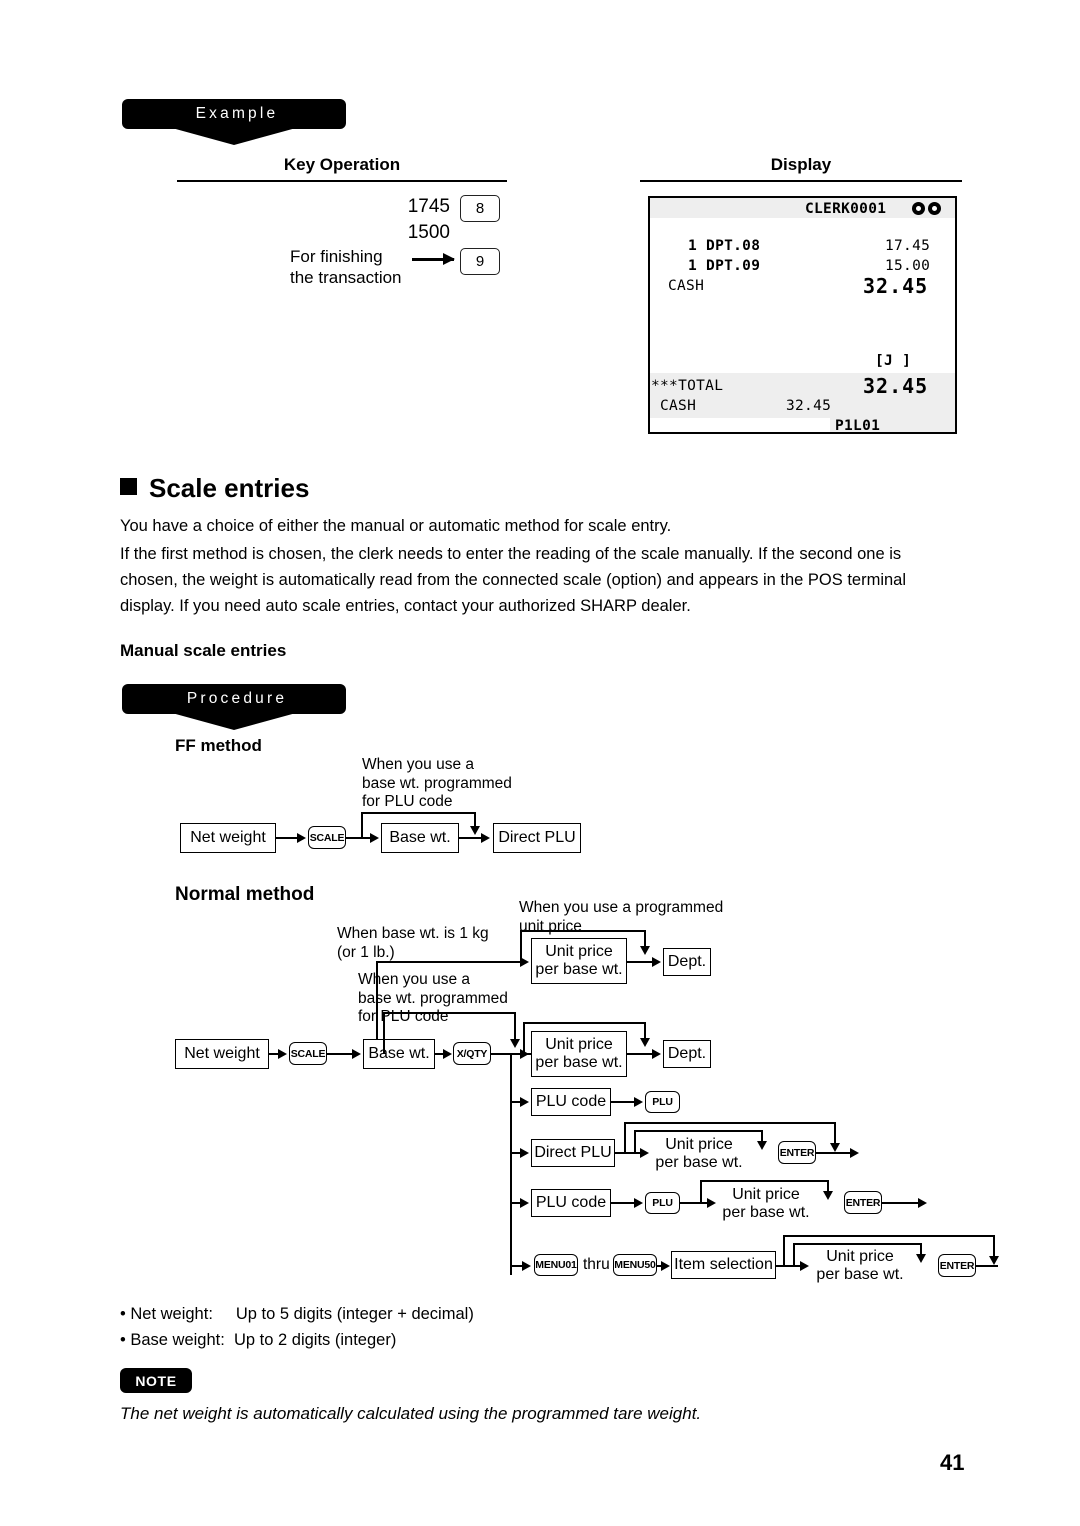 Image resolution: width=1080 pixels, height=1526 pixels. What do you see at coordinates (625, 1137) in the screenshot?
I see `normal-d-outer-vline-left` at bounding box center [625, 1137].